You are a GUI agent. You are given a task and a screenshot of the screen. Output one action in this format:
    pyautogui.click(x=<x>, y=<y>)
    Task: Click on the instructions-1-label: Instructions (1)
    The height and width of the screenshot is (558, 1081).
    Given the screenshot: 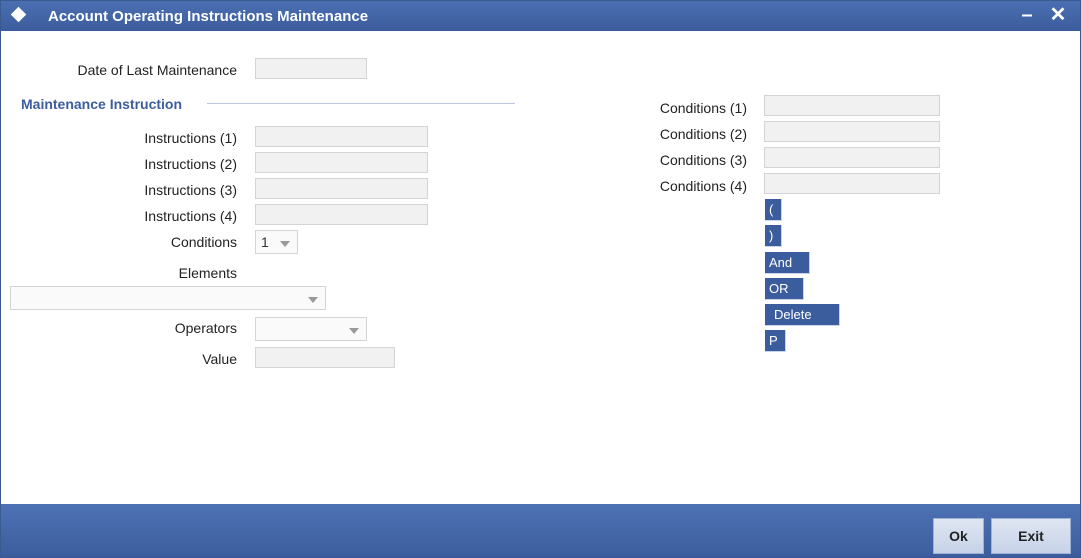 What is the action you would take?
    pyautogui.click(x=190, y=138)
    